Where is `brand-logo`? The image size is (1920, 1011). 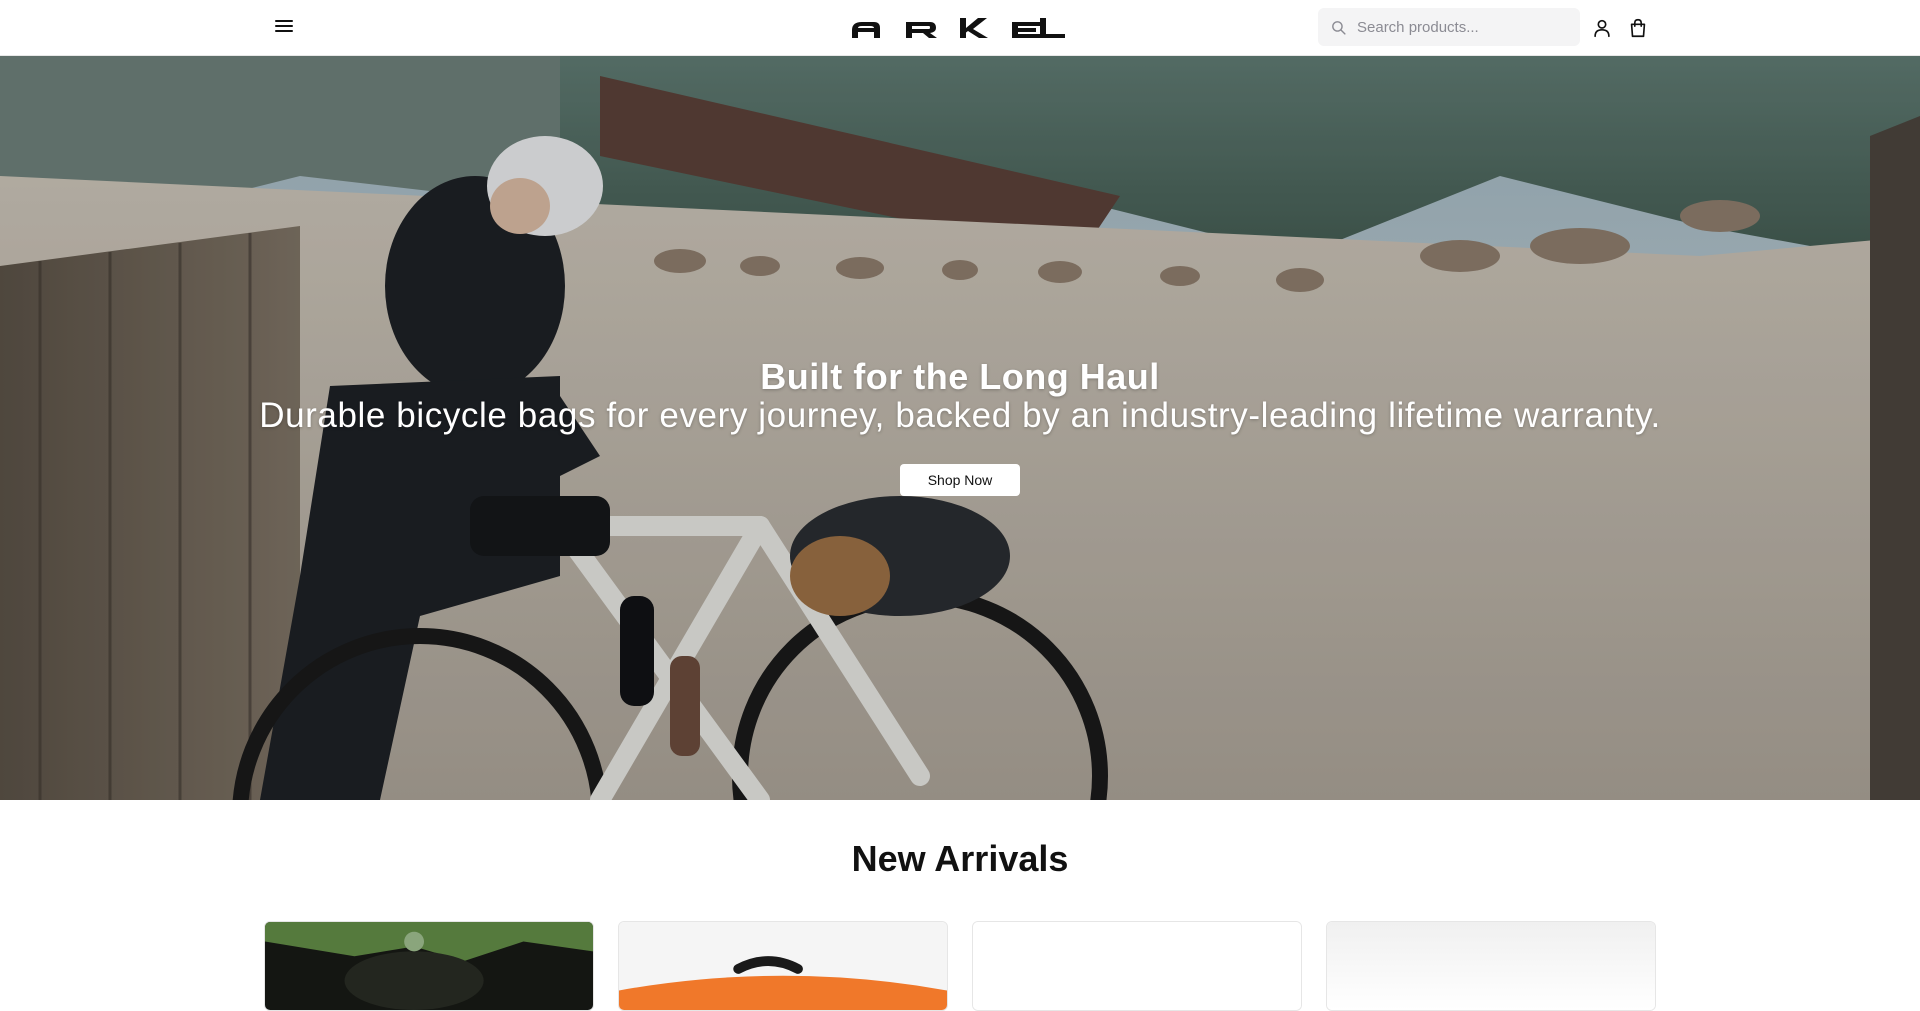 brand-logo is located at coordinates (960, 28).